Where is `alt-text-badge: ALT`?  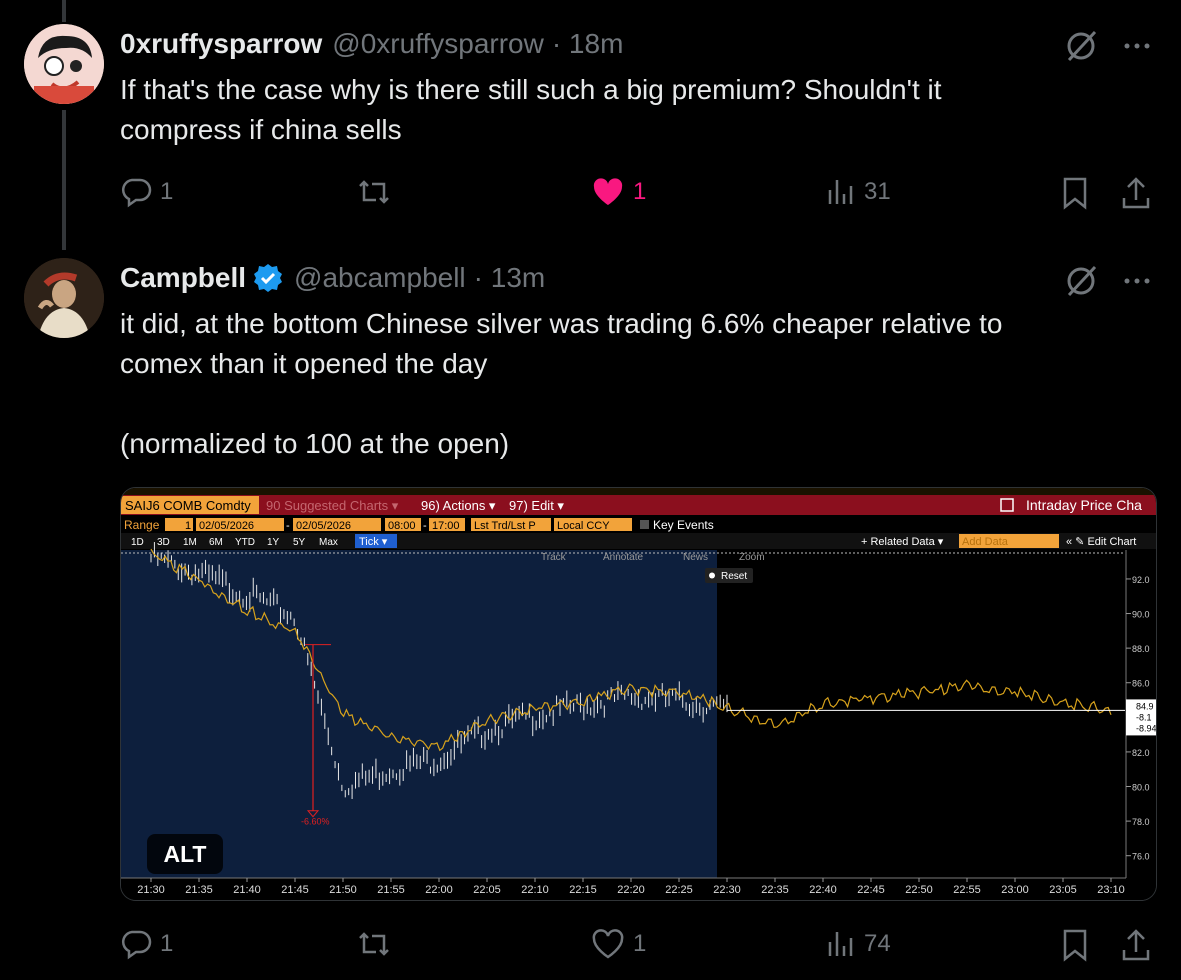 alt-text-badge: ALT is located at coordinates (185, 854).